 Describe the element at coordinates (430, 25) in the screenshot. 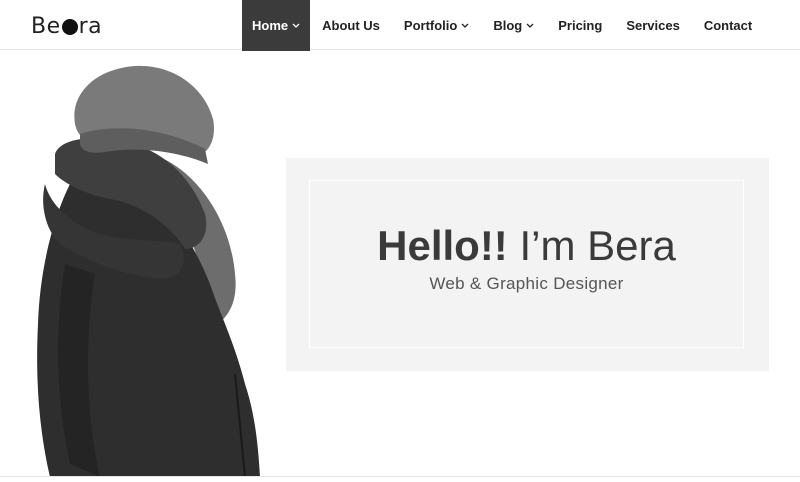

I see `nav-label: Portfolio` at that location.